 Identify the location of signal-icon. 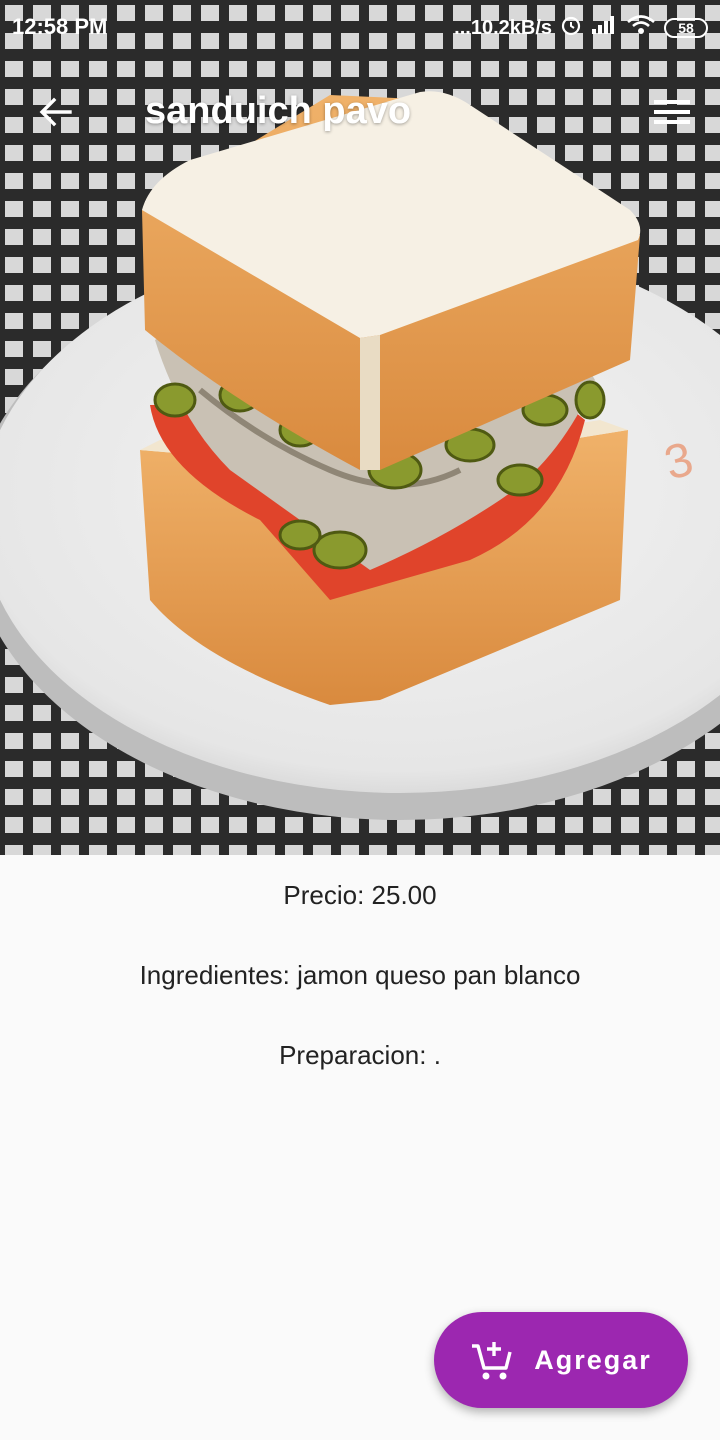
(604, 28).